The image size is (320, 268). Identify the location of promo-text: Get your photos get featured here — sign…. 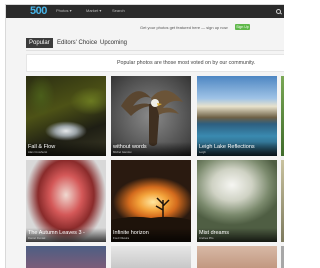
(184, 27).